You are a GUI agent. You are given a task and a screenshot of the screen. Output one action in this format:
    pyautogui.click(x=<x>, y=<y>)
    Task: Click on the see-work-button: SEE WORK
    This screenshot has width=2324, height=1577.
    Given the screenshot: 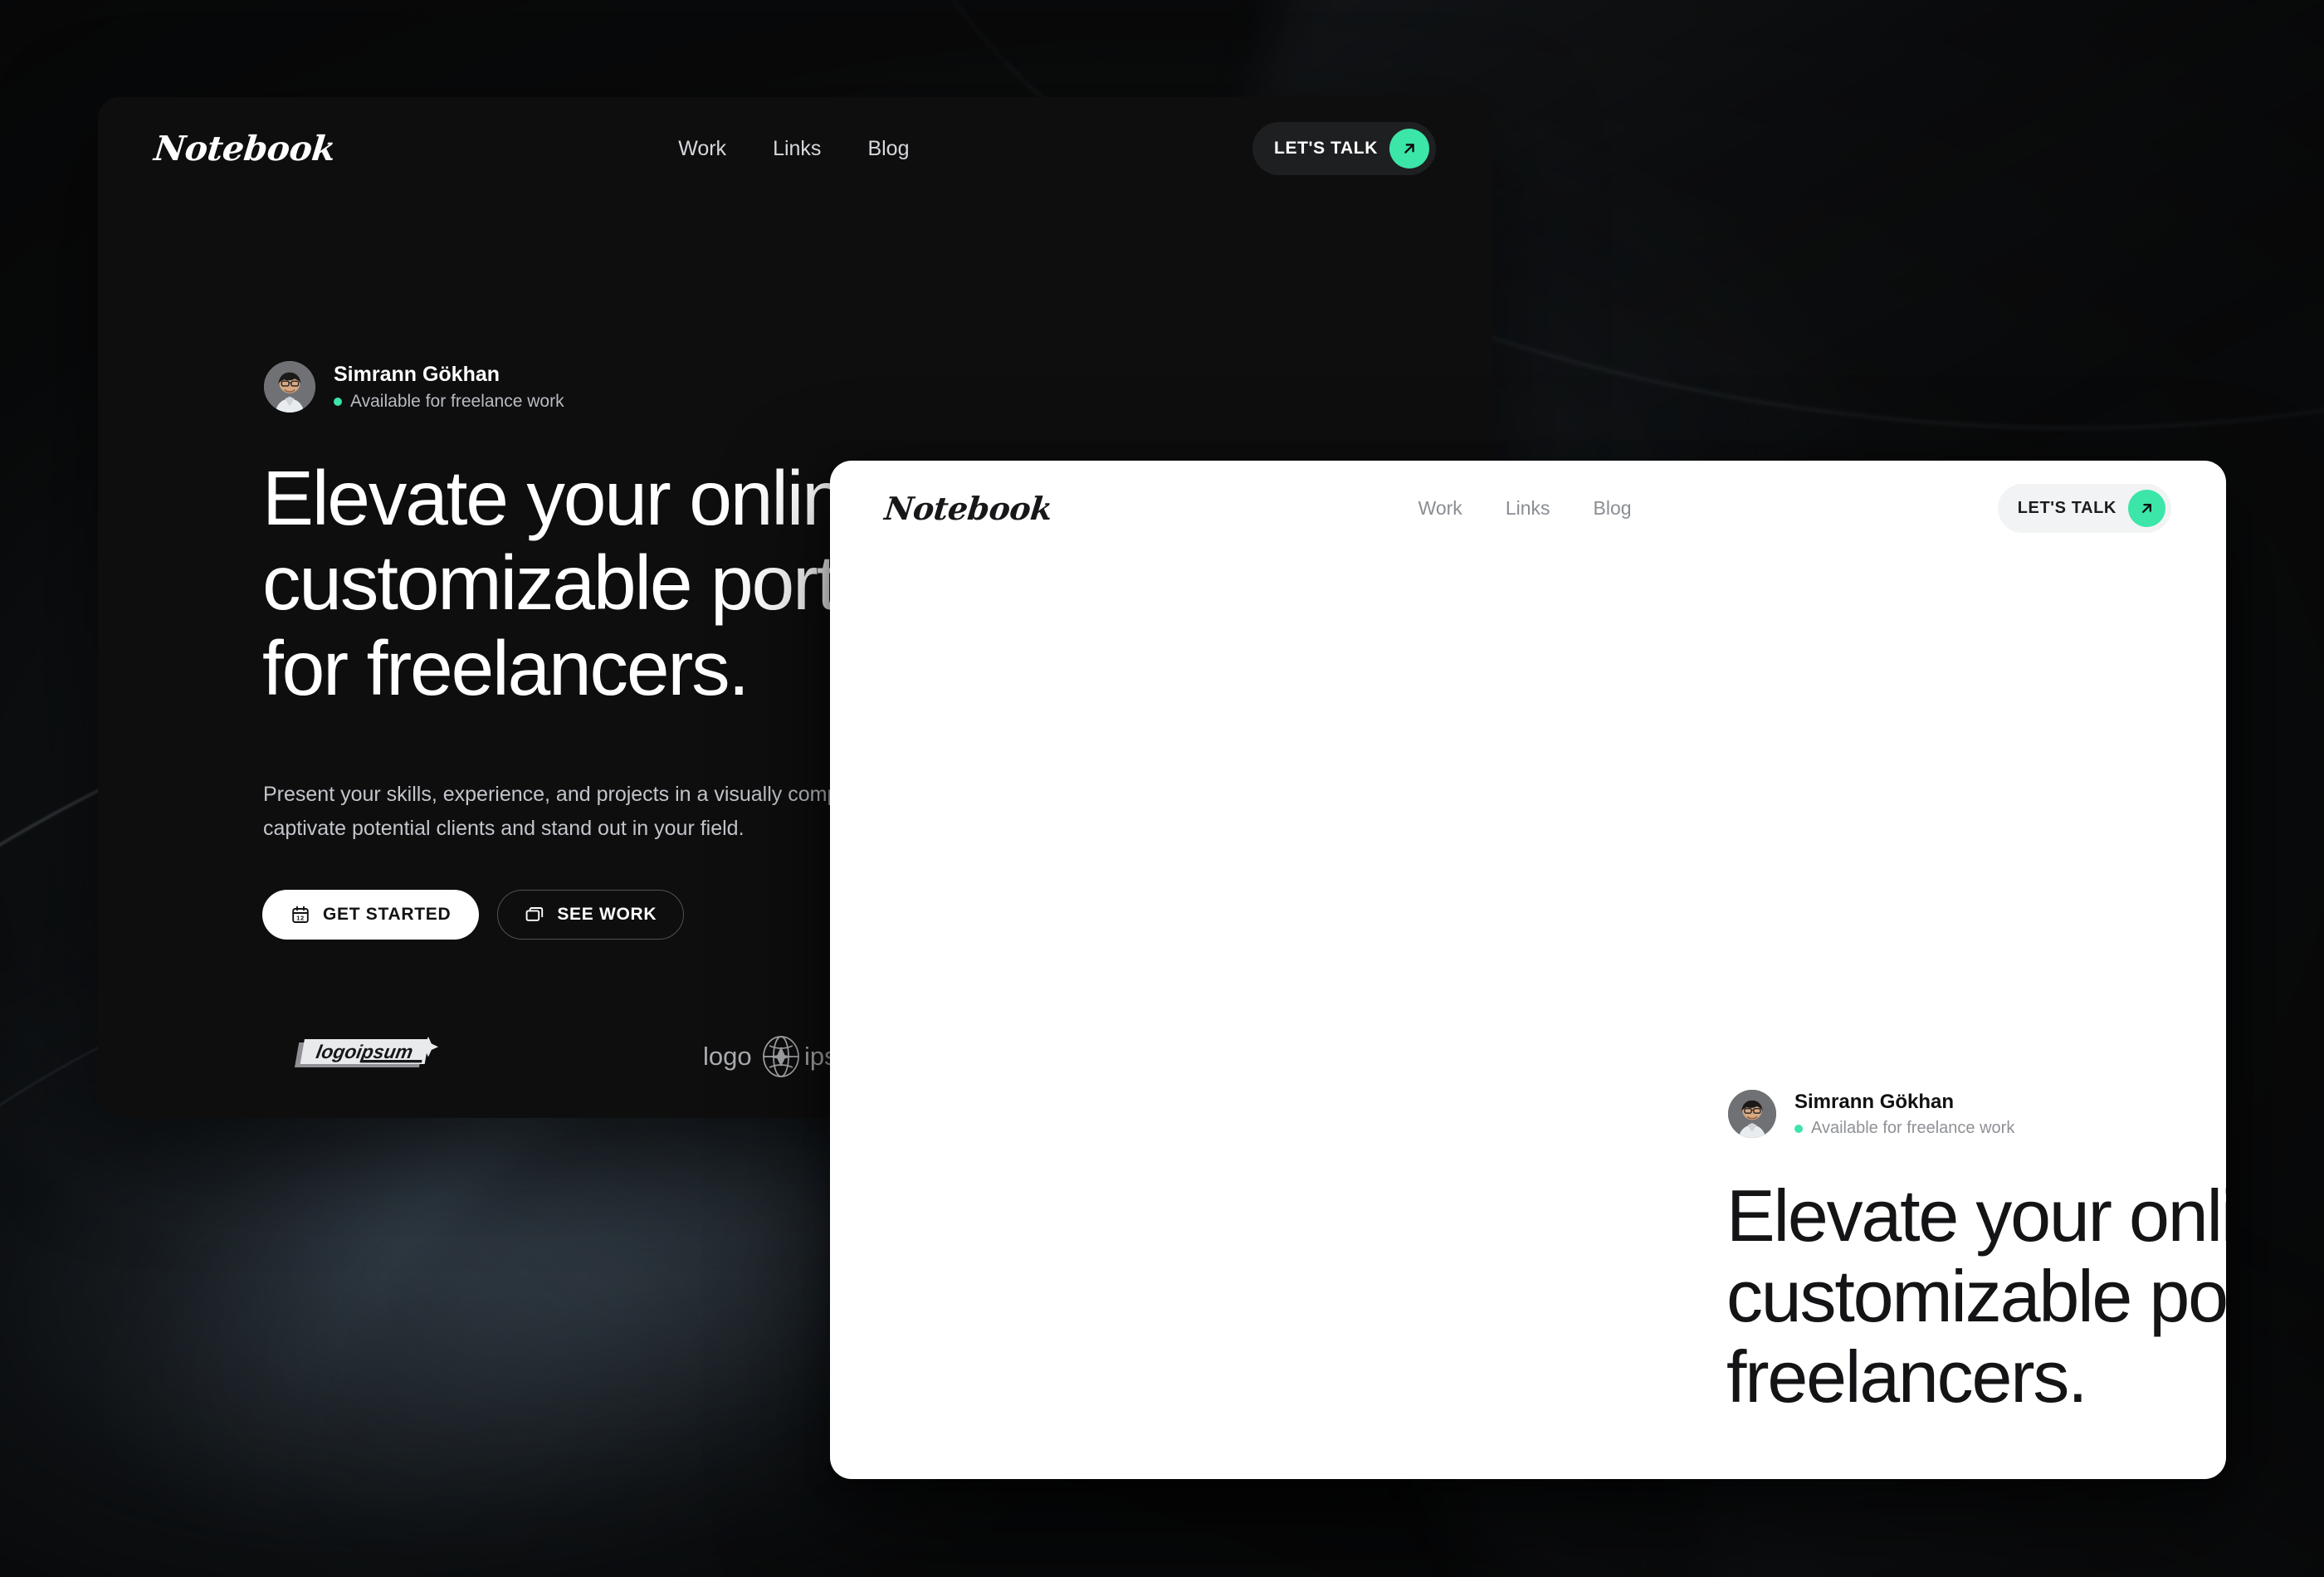 What is the action you would take?
    pyautogui.click(x=591, y=915)
    